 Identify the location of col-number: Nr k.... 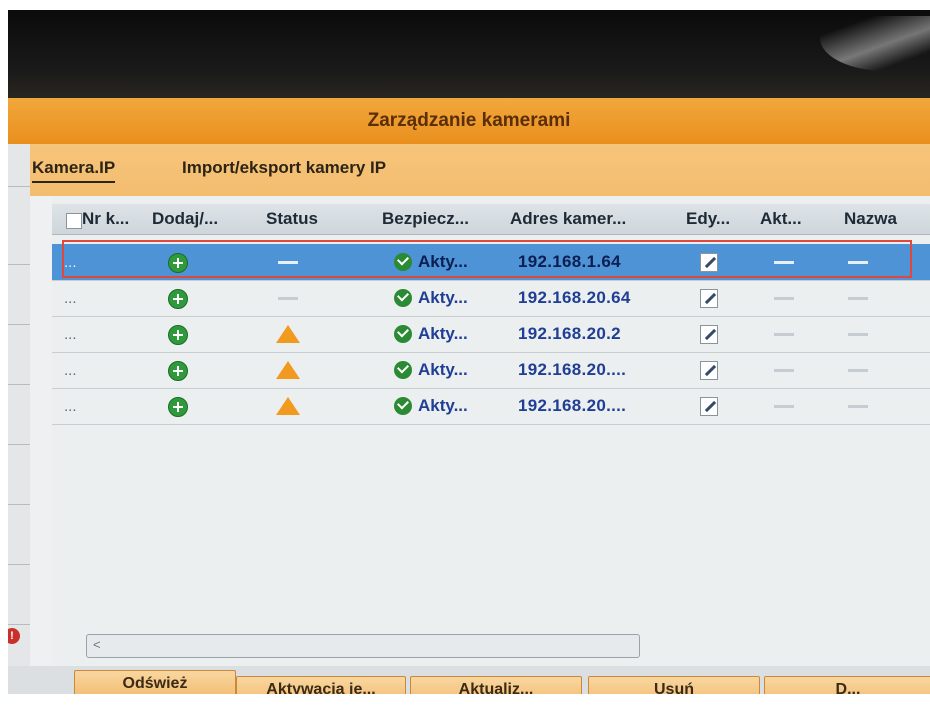
(105, 219).